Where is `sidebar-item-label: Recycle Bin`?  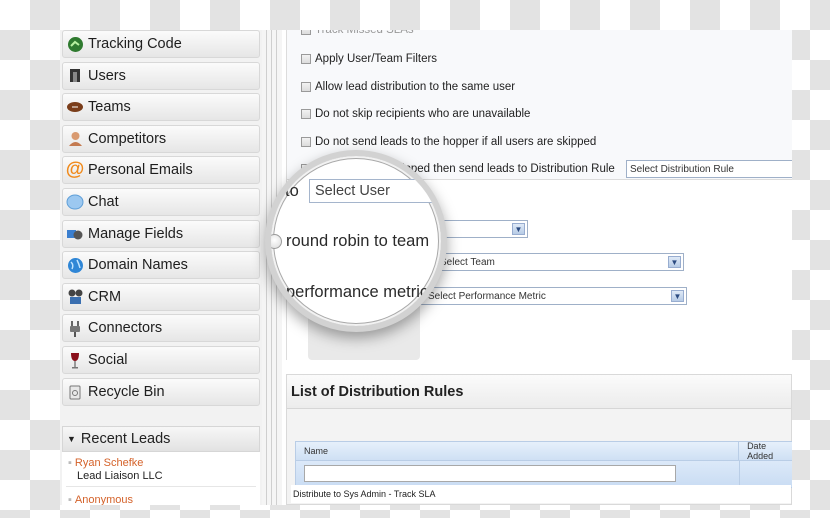 sidebar-item-label: Recycle Bin is located at coordinates (126, 391).